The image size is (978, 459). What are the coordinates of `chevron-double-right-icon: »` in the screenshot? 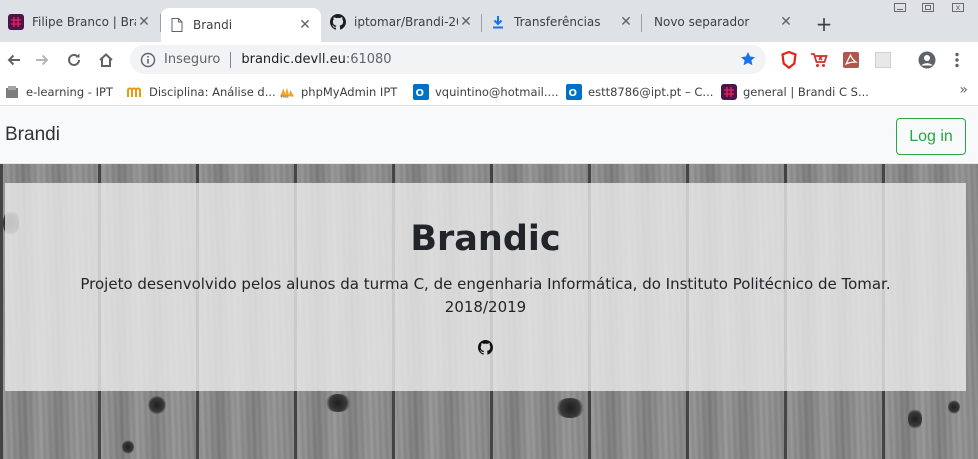 It's located at (963, 90).